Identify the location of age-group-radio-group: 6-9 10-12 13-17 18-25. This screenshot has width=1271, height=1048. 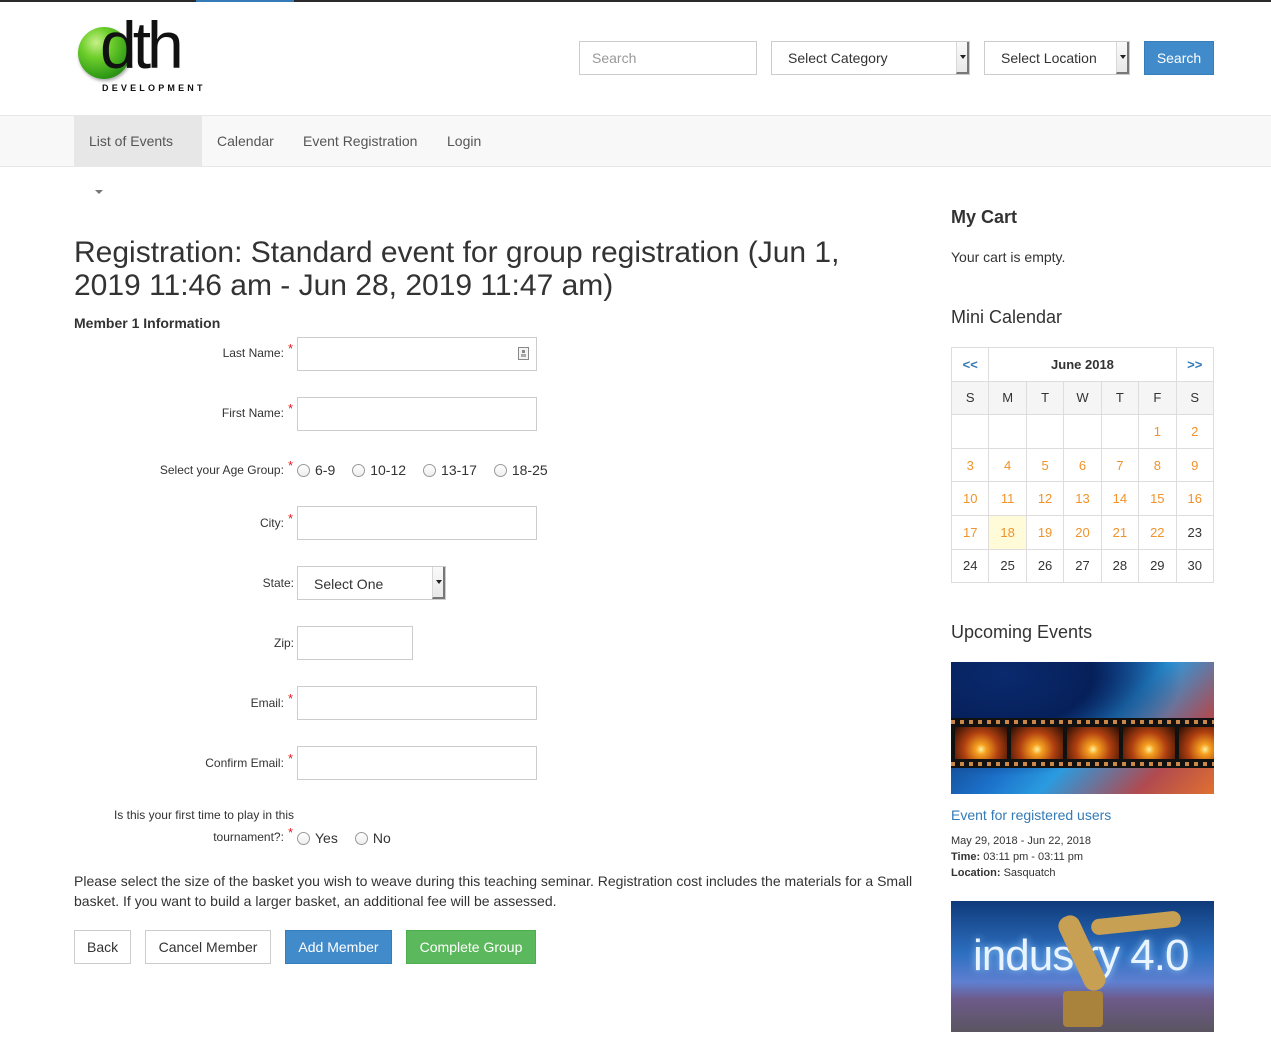
(431, 470).